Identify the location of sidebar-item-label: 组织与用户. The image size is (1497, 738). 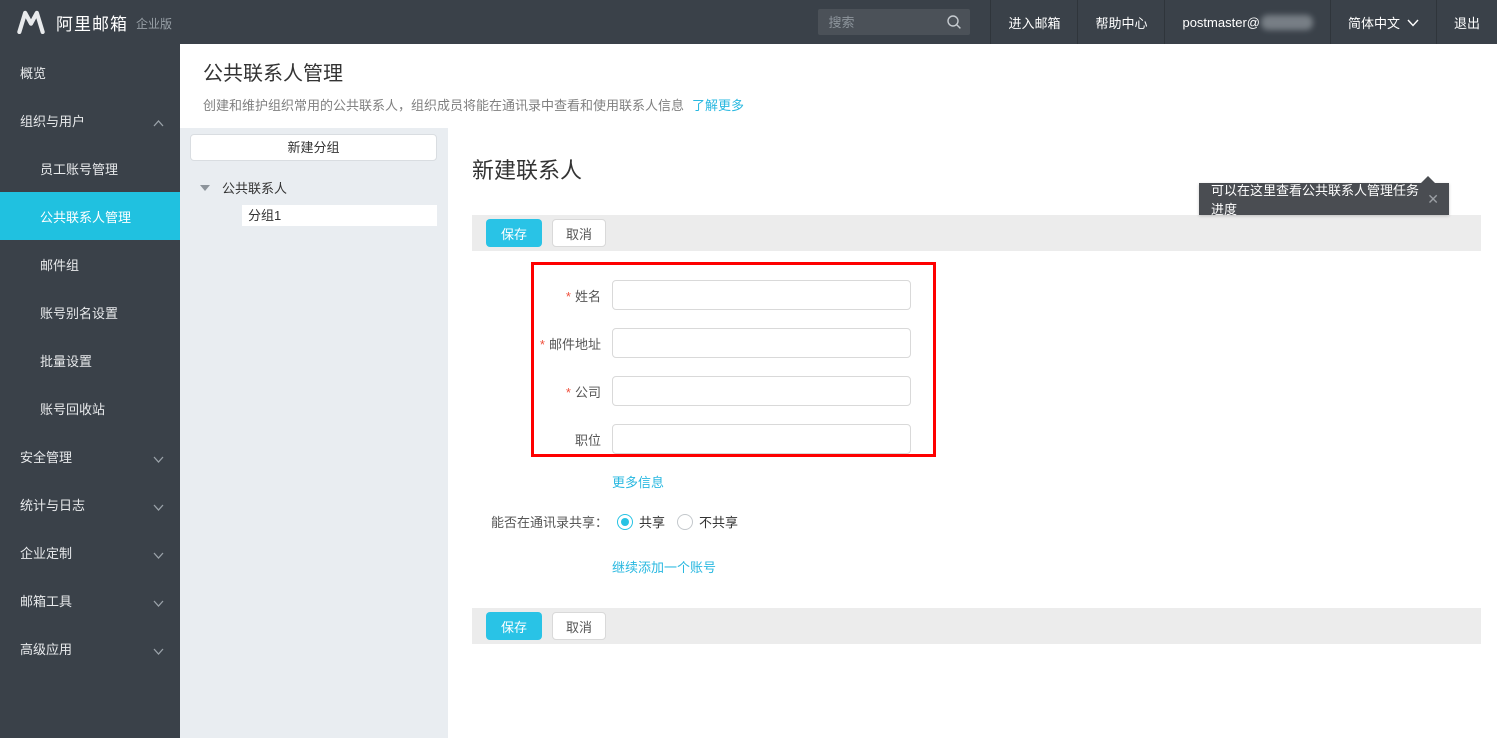
(53, 121).